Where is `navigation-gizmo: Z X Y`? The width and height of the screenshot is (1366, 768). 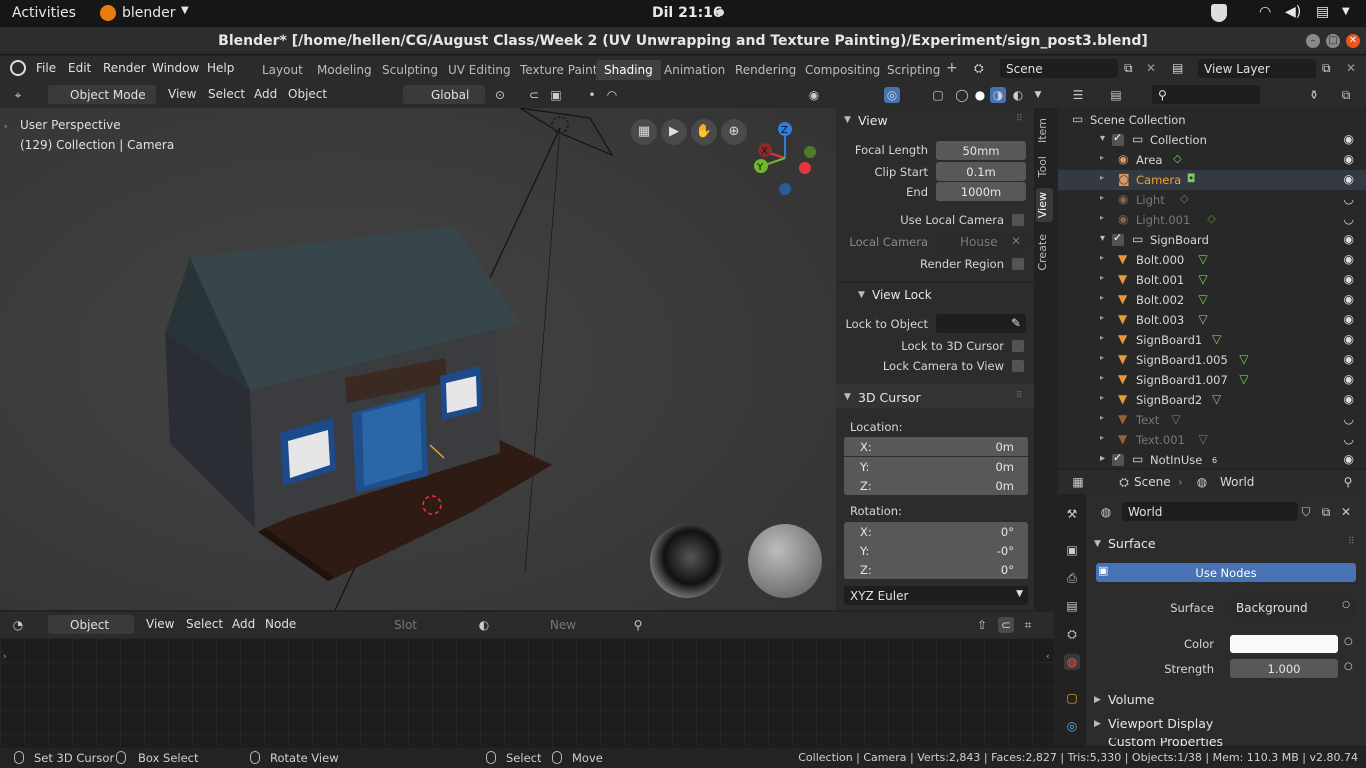
navigation-gizmo: Z X Y is located at coordinates (787, 160).